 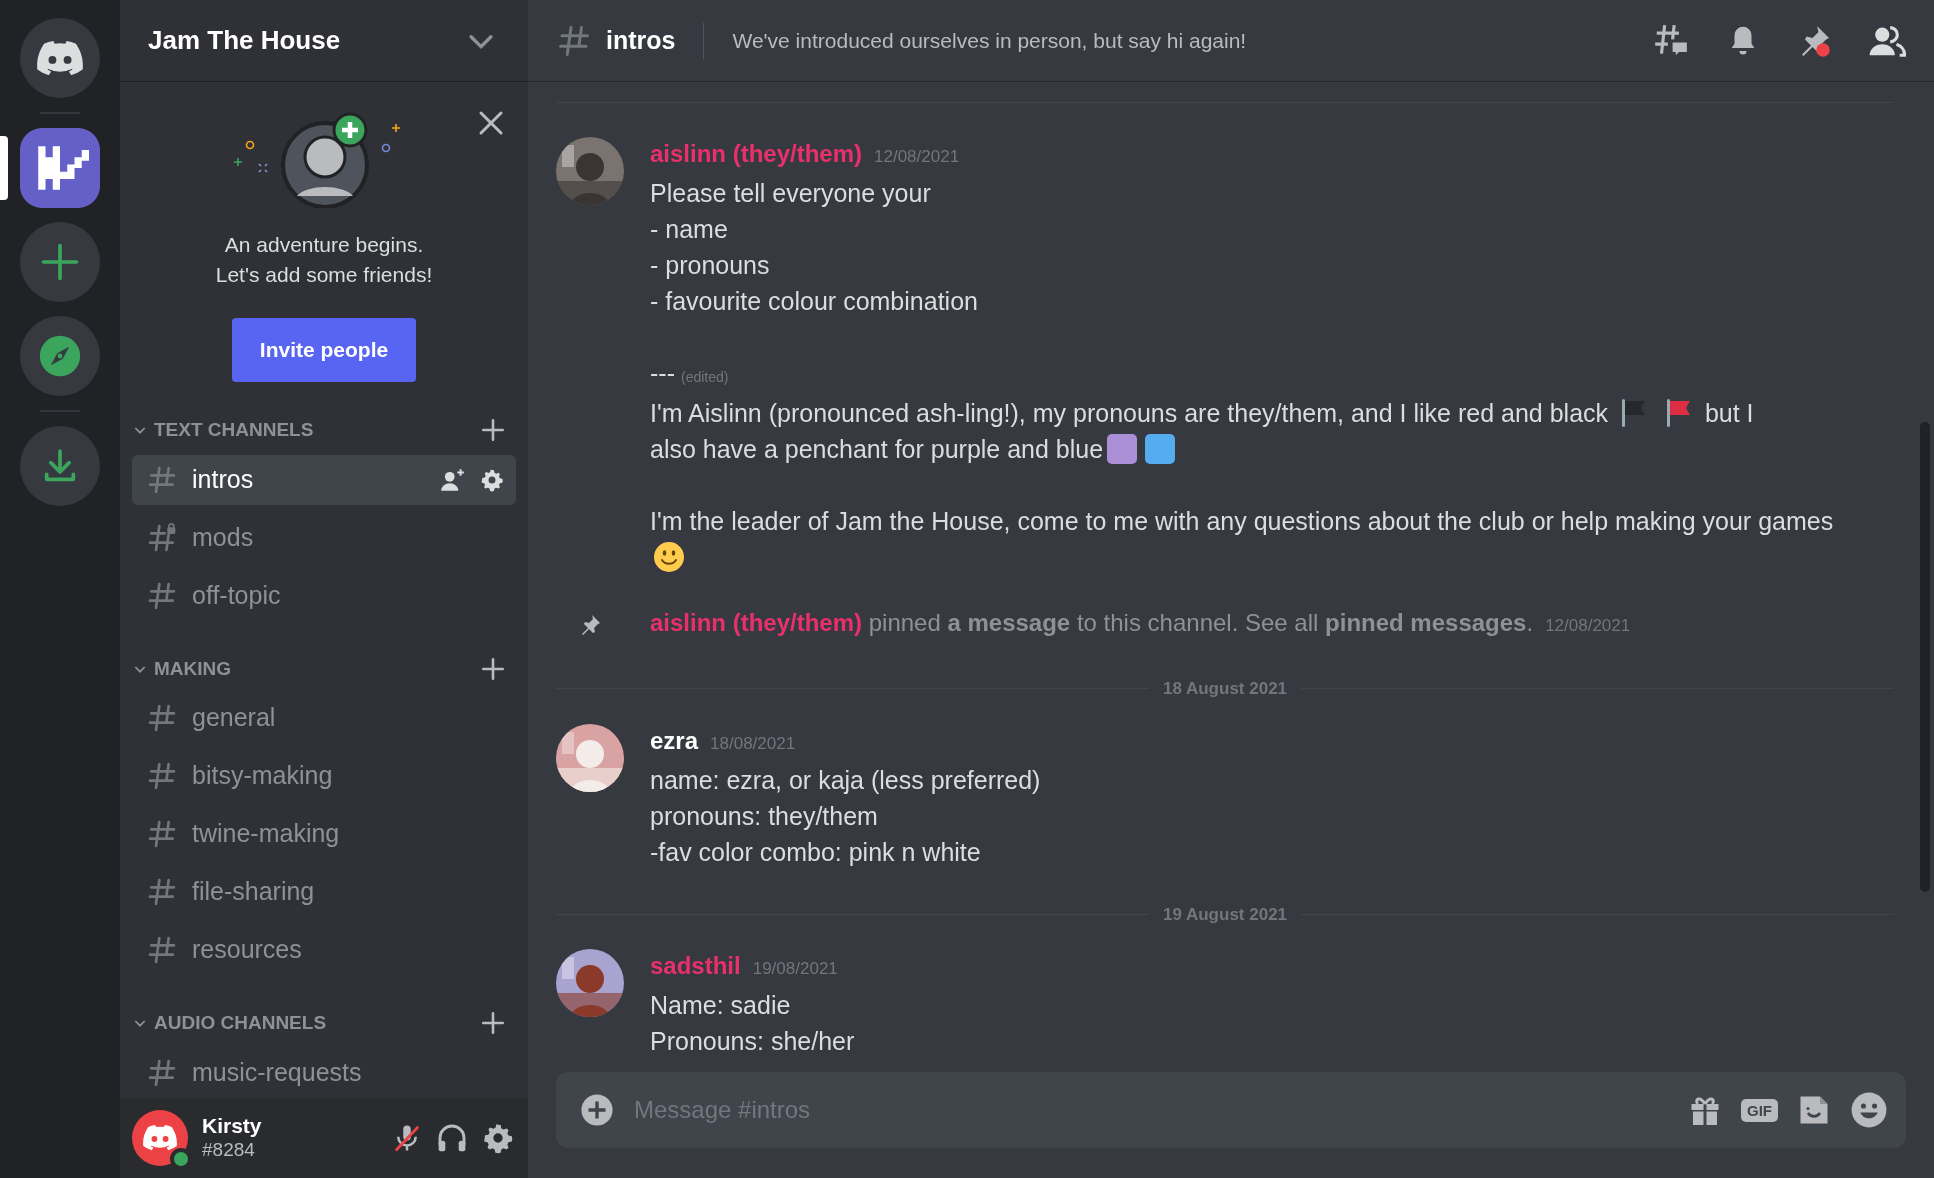 What do you see at coordinates (597, 1110) in the screenshot?
I see `add-attachment-icon` at bounding box center [597, 1110].